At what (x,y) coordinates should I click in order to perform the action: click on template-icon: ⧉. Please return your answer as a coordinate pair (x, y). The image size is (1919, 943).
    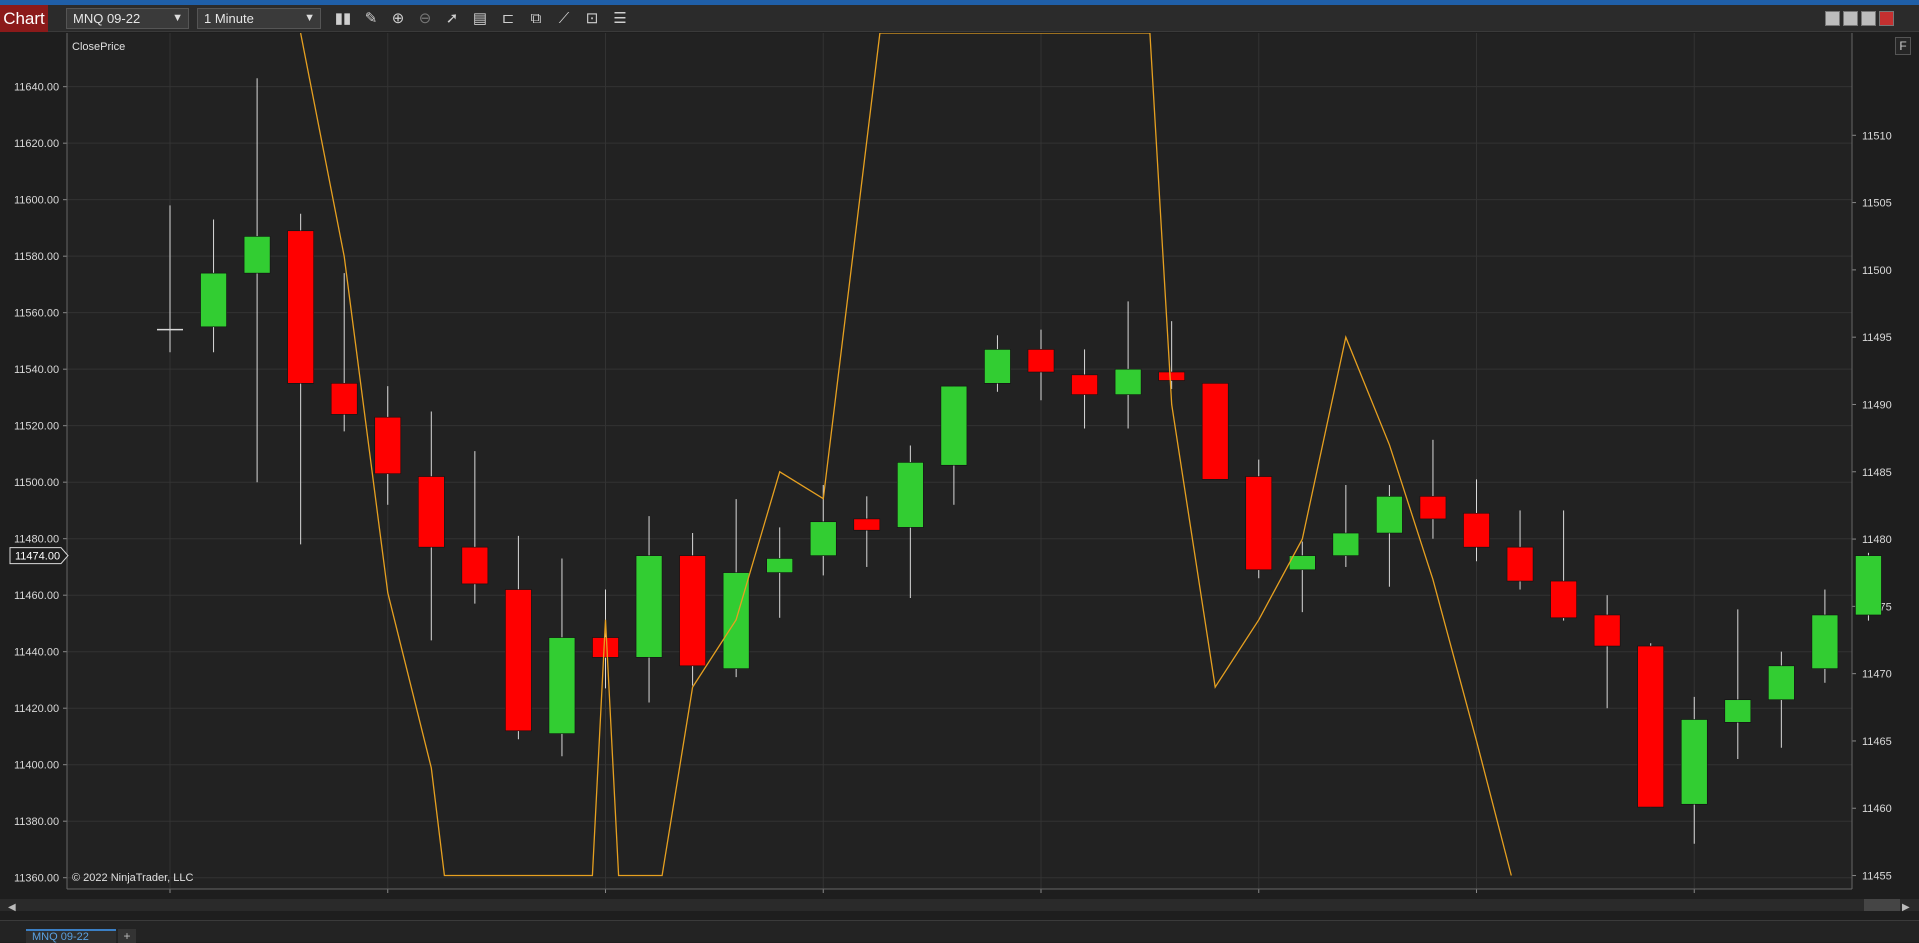
    Looking at the image, I should click on (536, 19).